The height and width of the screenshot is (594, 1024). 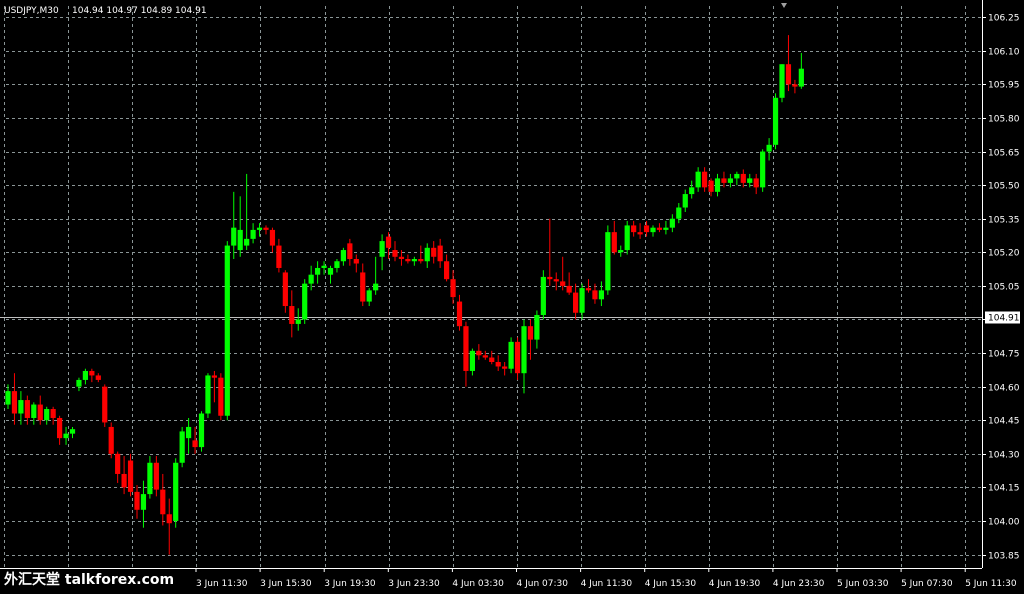 I want to click on chart-header: USDJPY,M30 104.94 104.97 104.89 104.91, so click(x=105, y=11).